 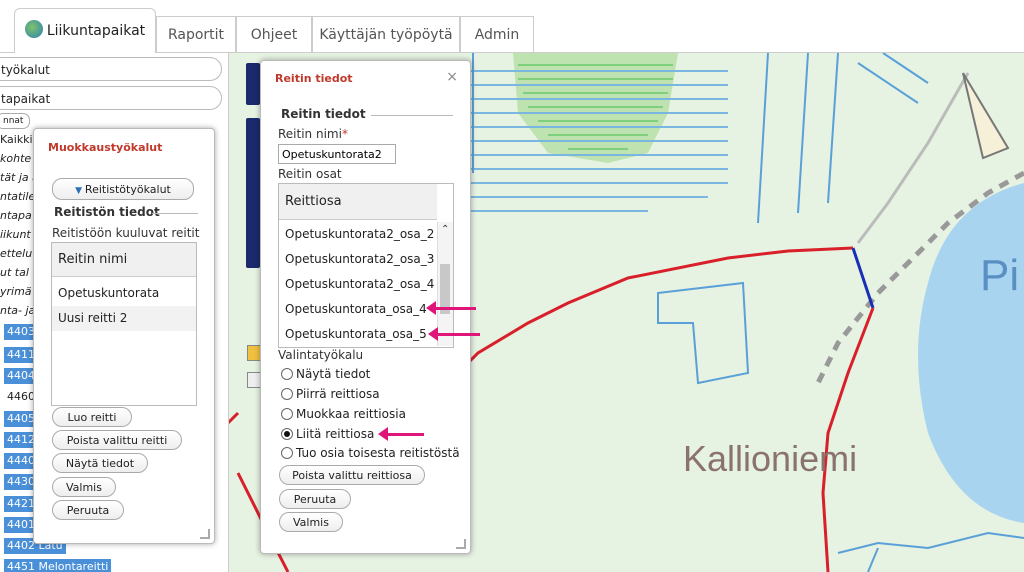 What do you see at coordinates (445, 284) in the screenshot?
I see `list-scrollbar: ⌃` at bounding box center [445, 284].